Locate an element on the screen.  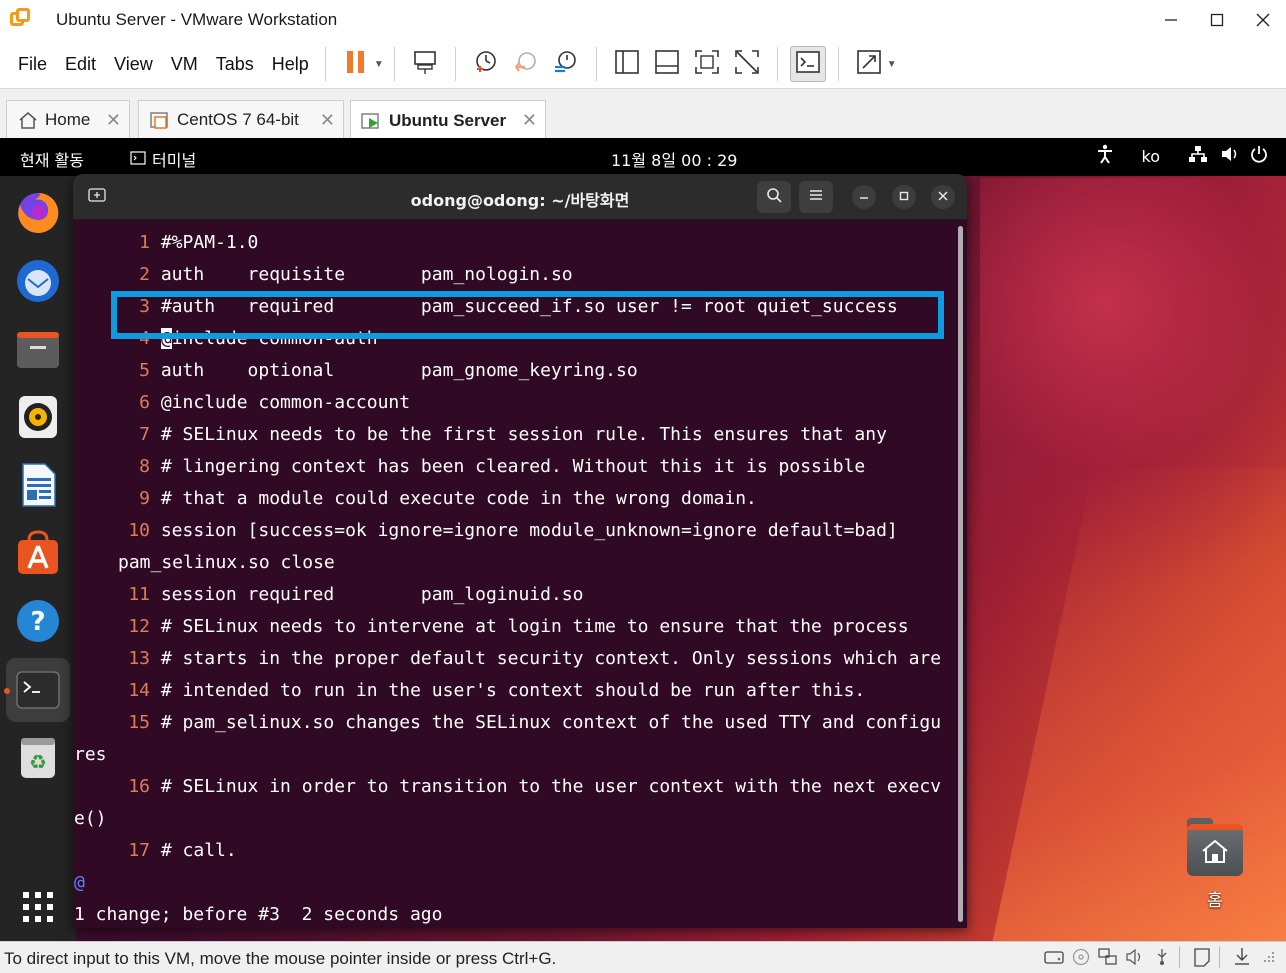
network-adapter-icon is located at coordinates (1108, 957).